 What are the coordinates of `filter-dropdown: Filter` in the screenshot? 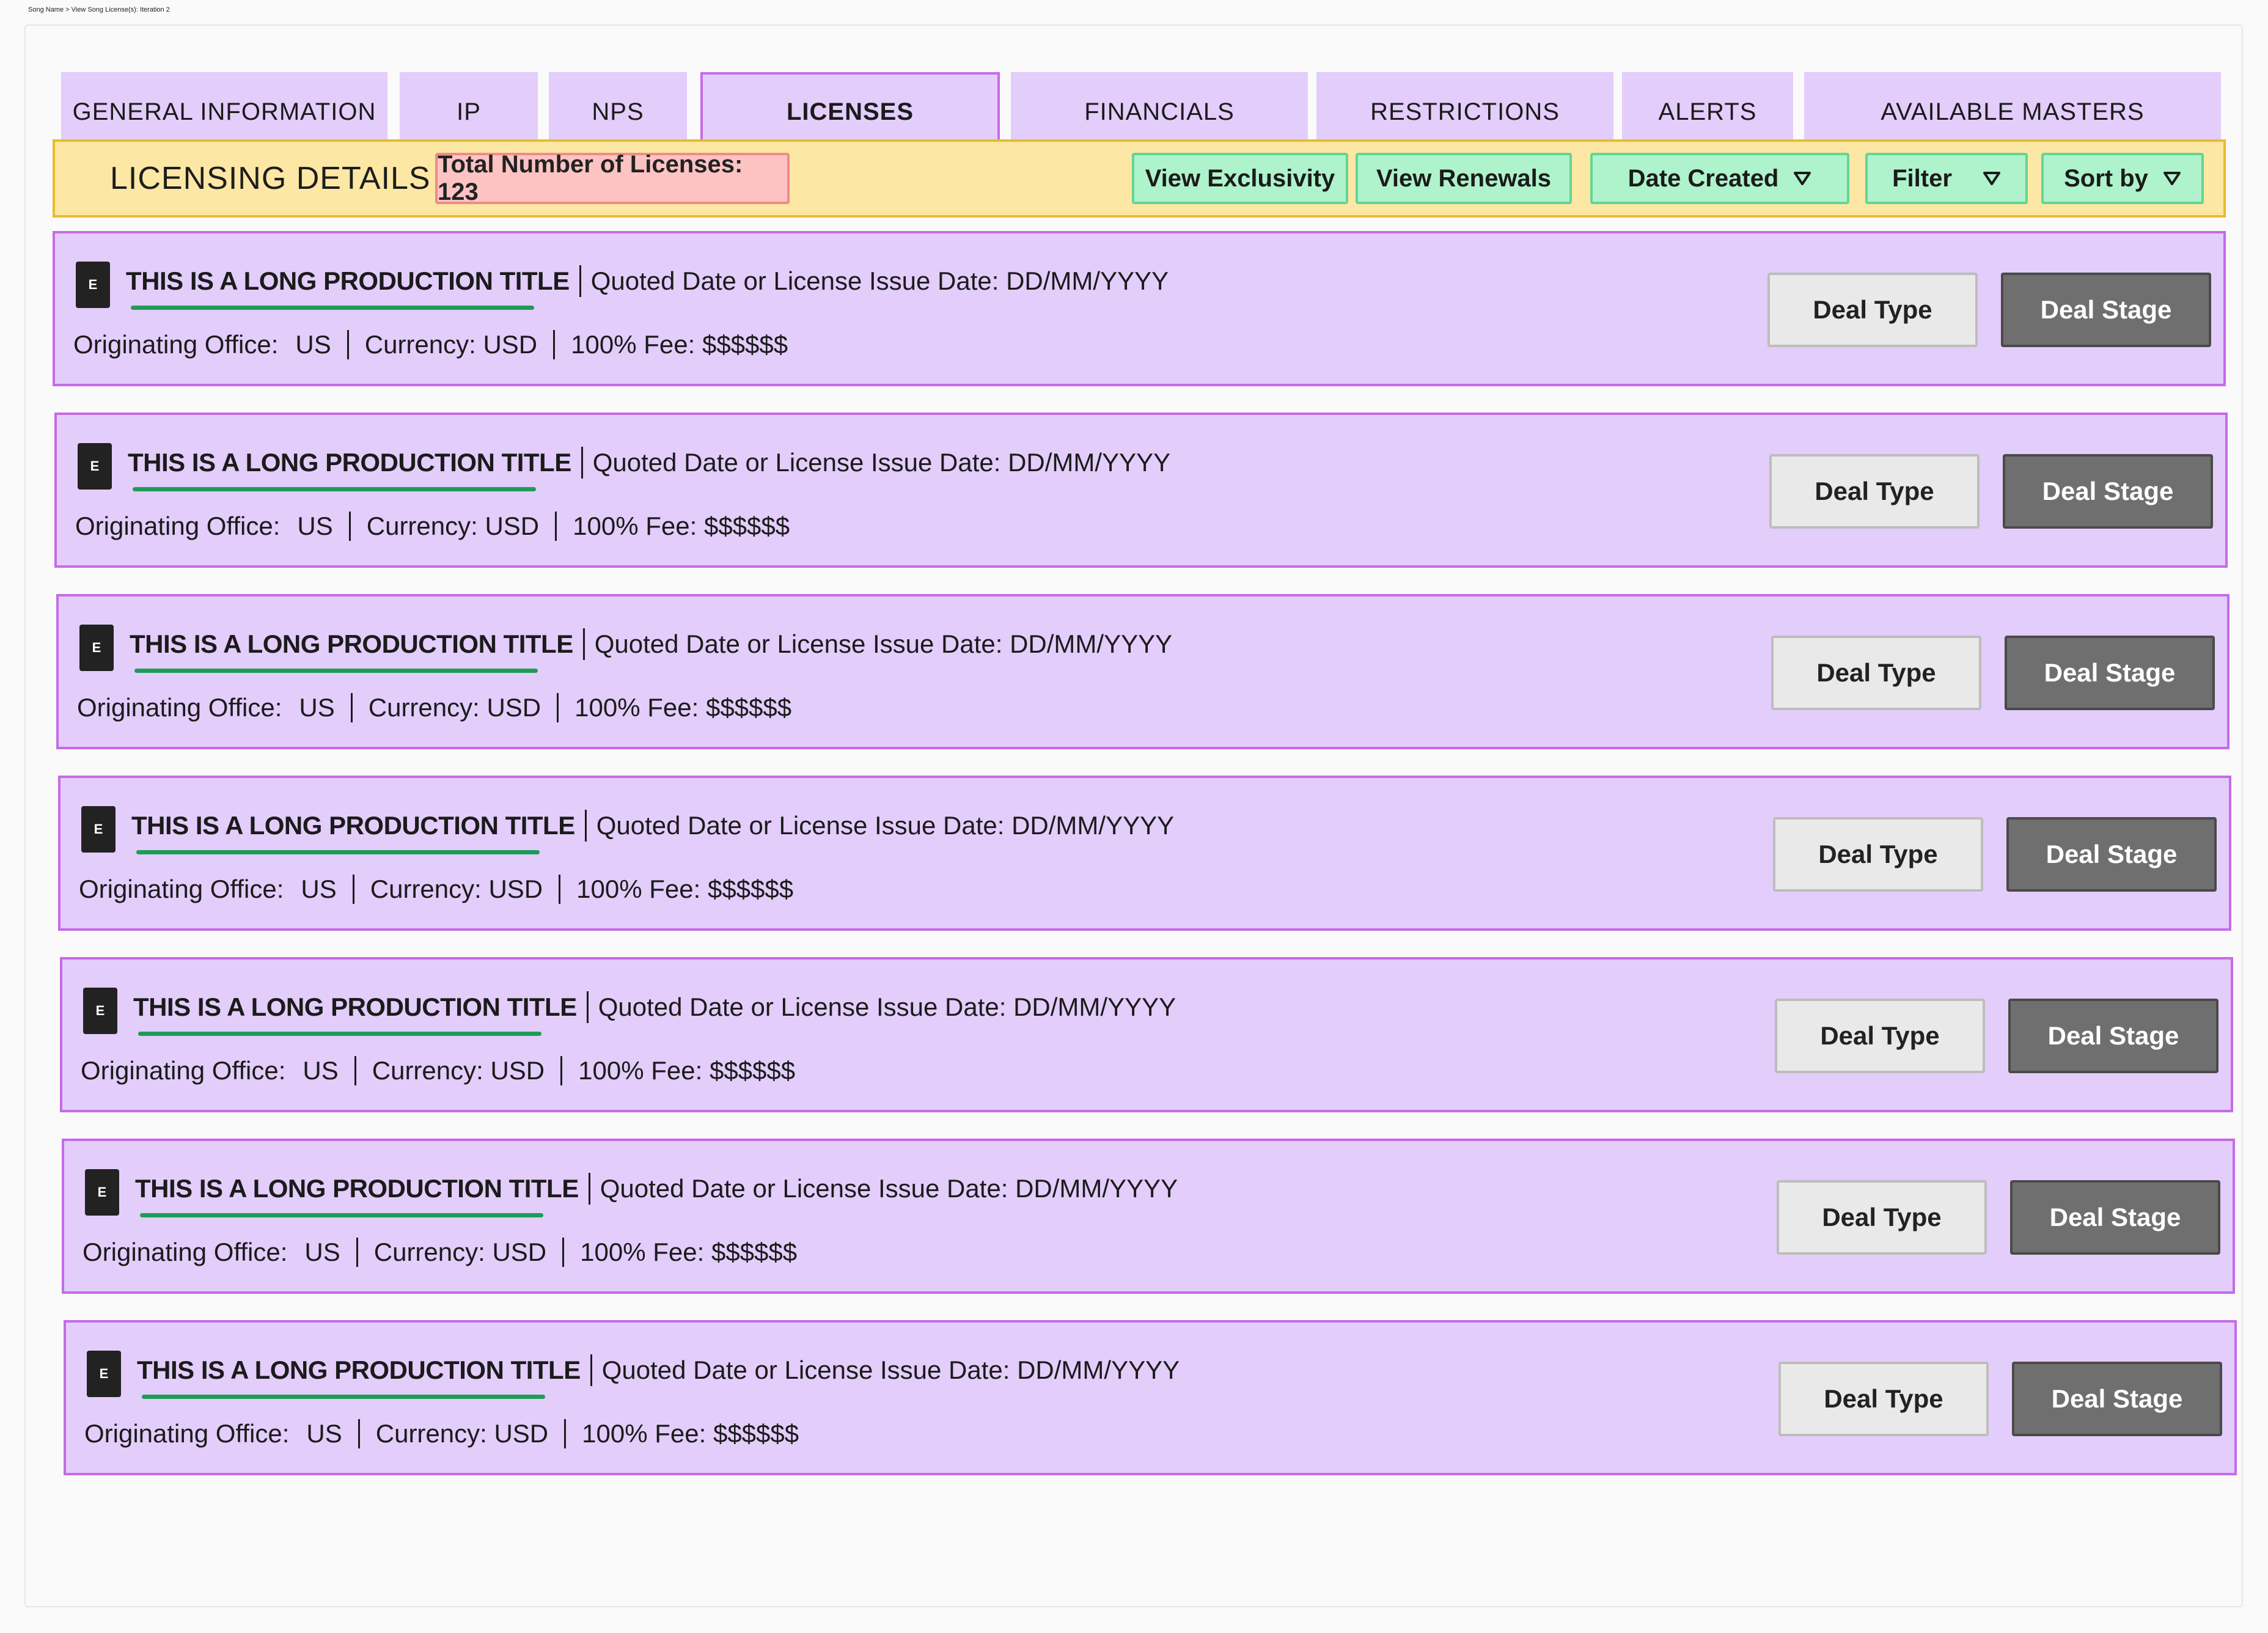 It's located at (1946, 179).